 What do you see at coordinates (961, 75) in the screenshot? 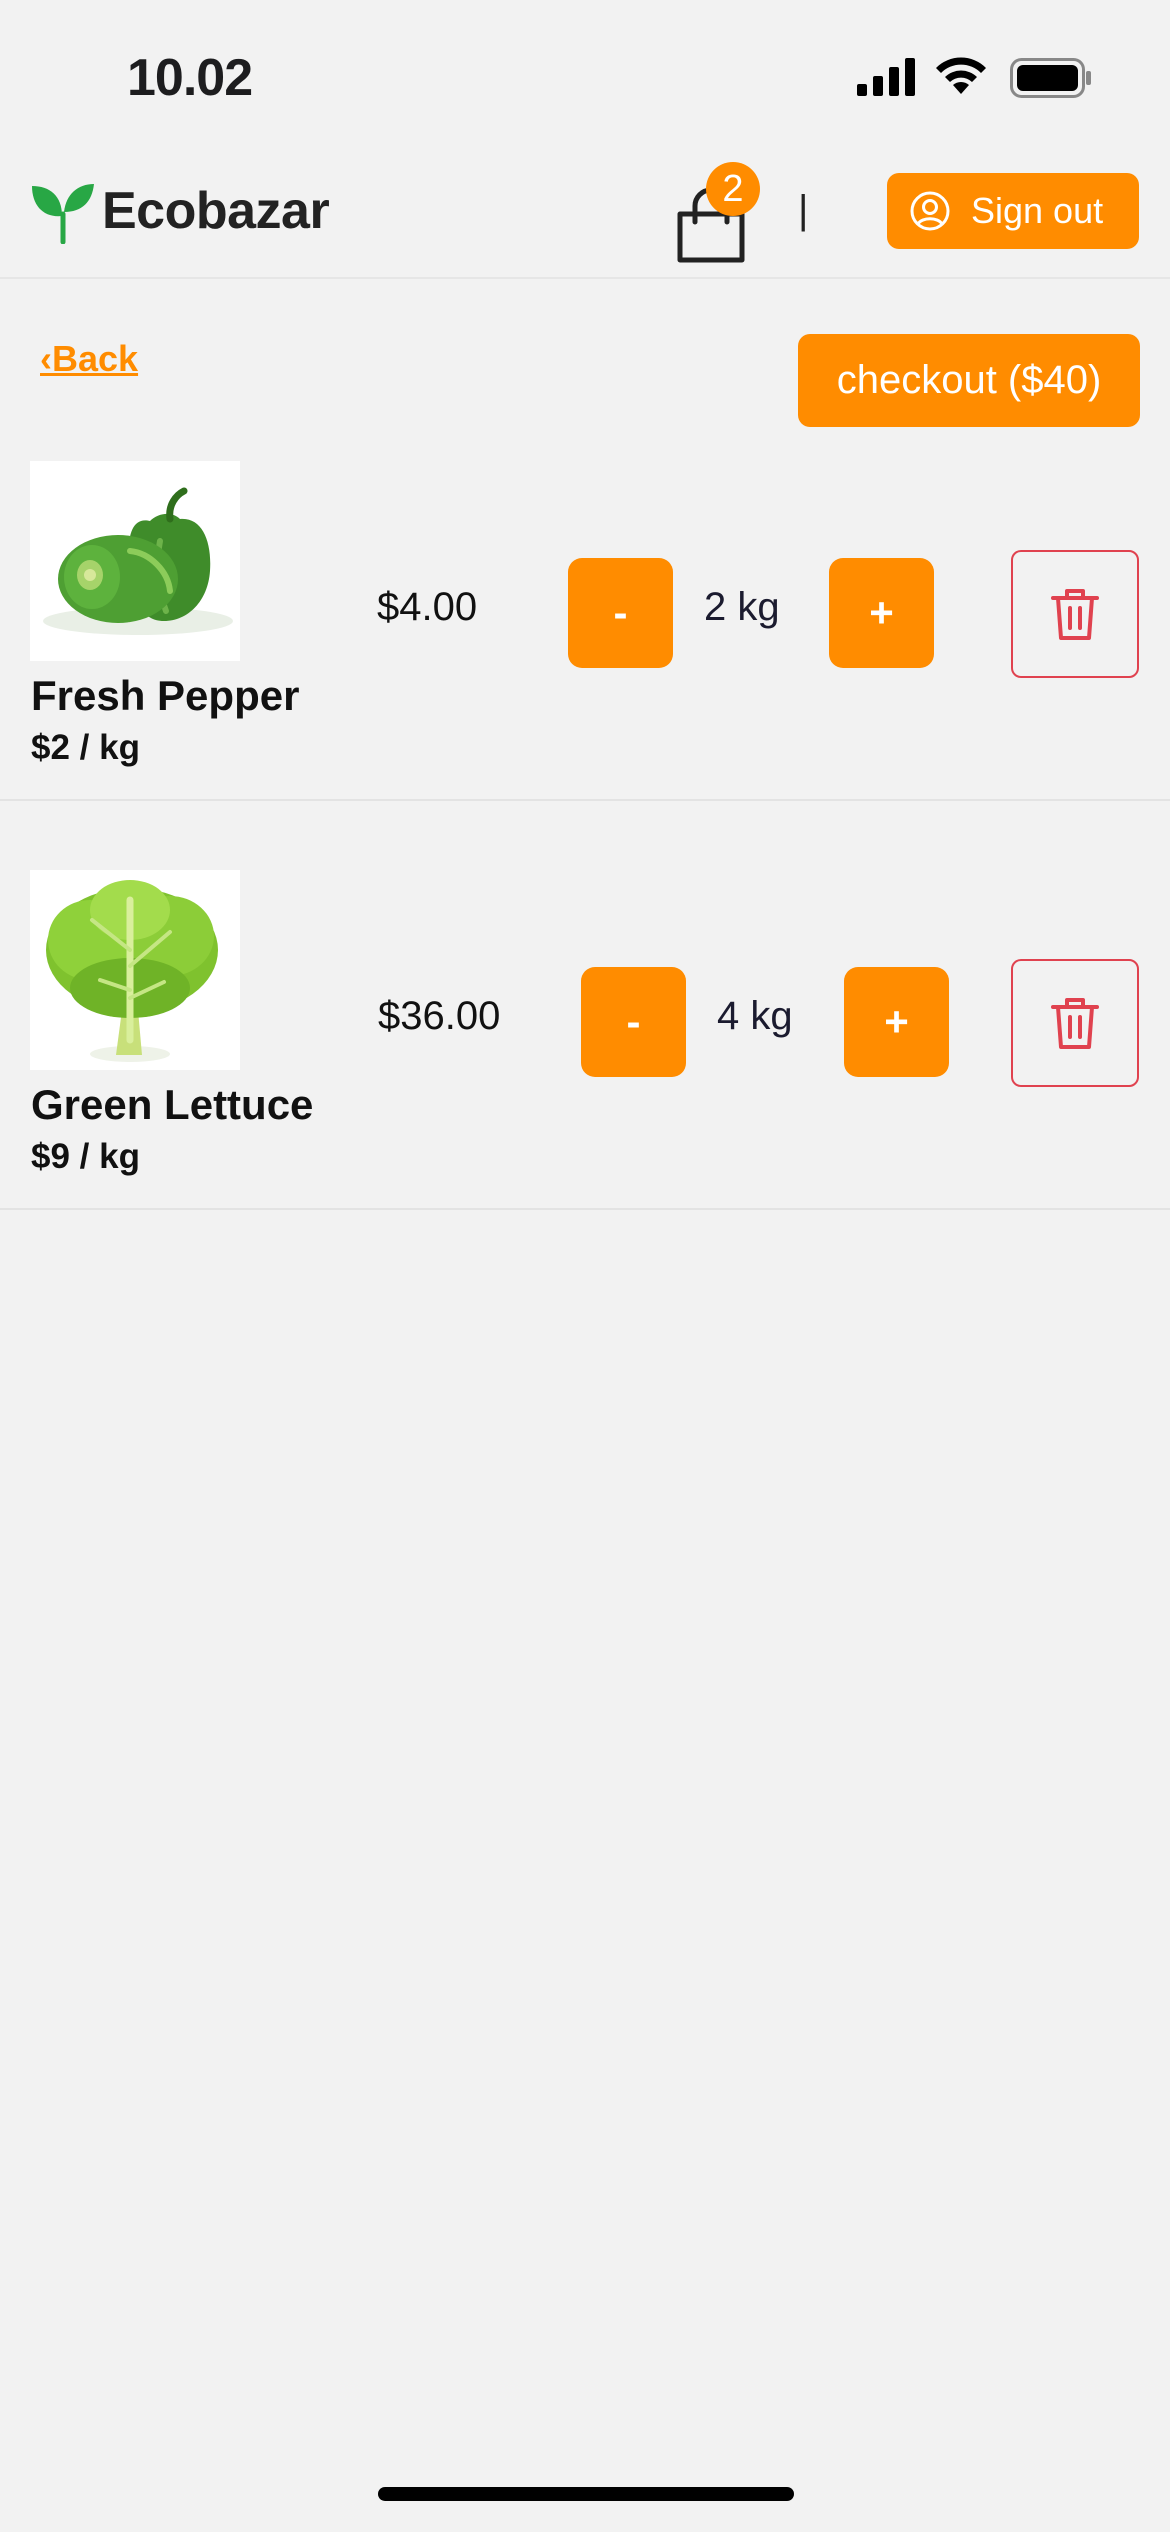
I see `wifi-icon` at bounding box center [961, 75].